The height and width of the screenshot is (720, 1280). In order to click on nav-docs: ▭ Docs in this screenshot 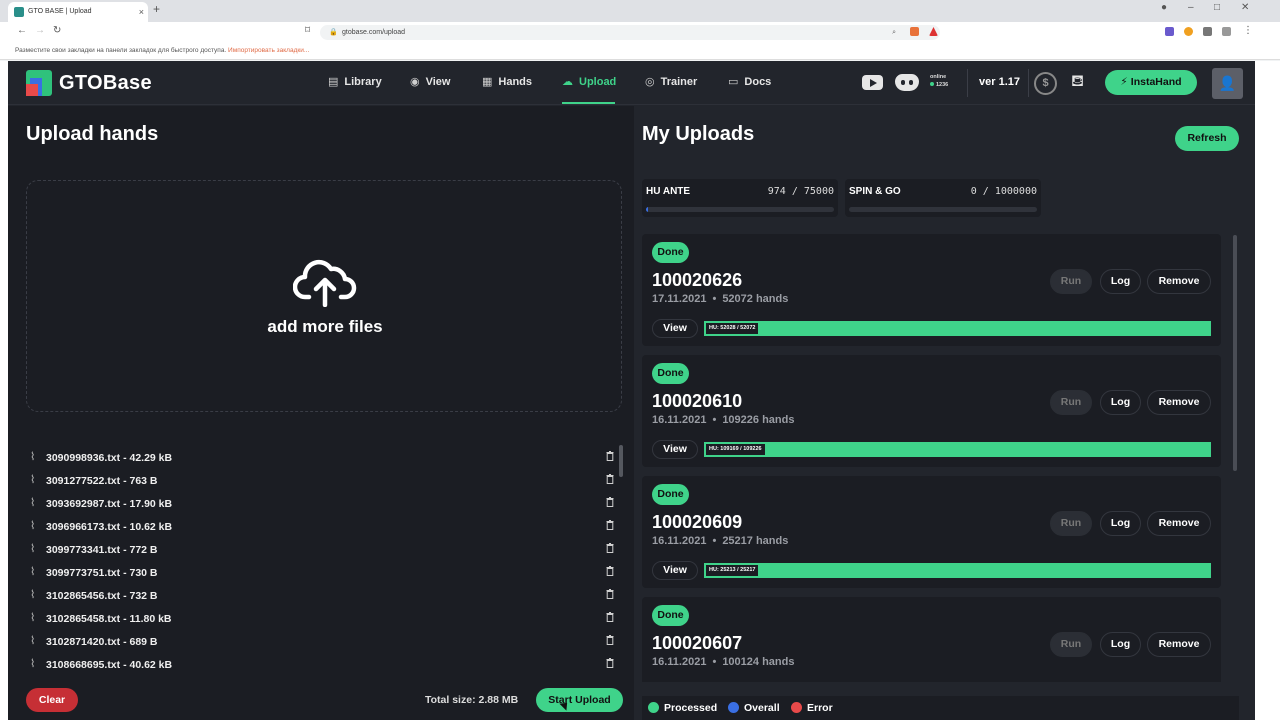, I will do `click(749, 81)`.